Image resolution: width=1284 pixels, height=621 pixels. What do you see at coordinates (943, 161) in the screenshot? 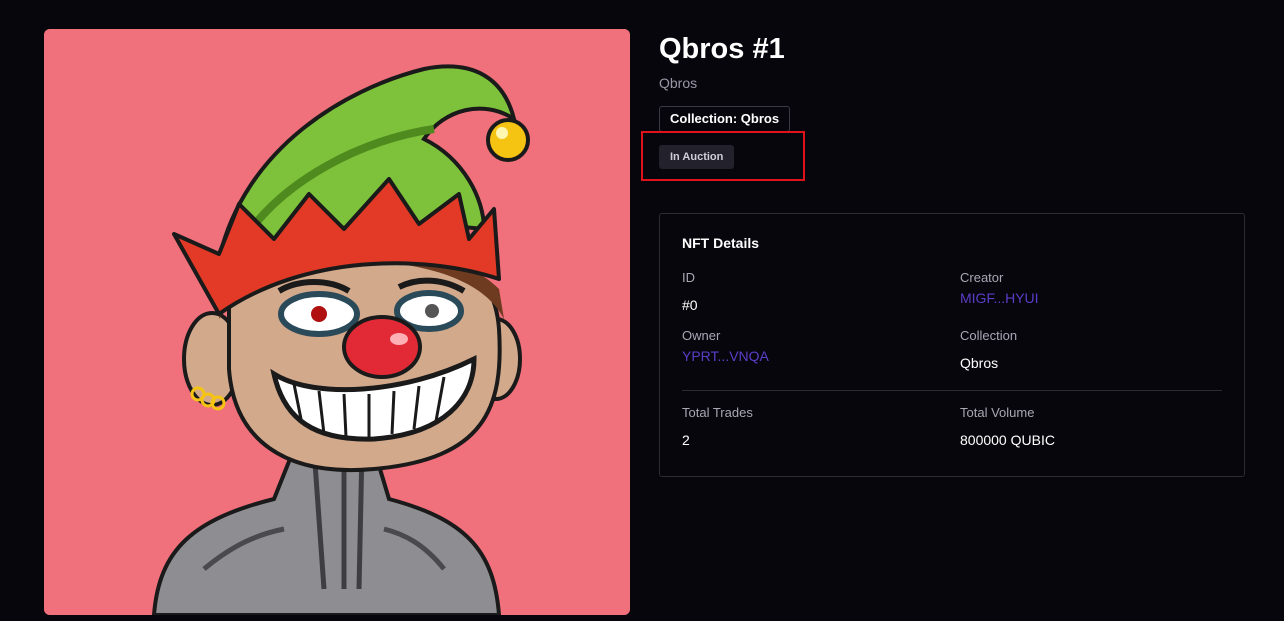
I see `status-area: In Auction` at bounding box center [943, 161].